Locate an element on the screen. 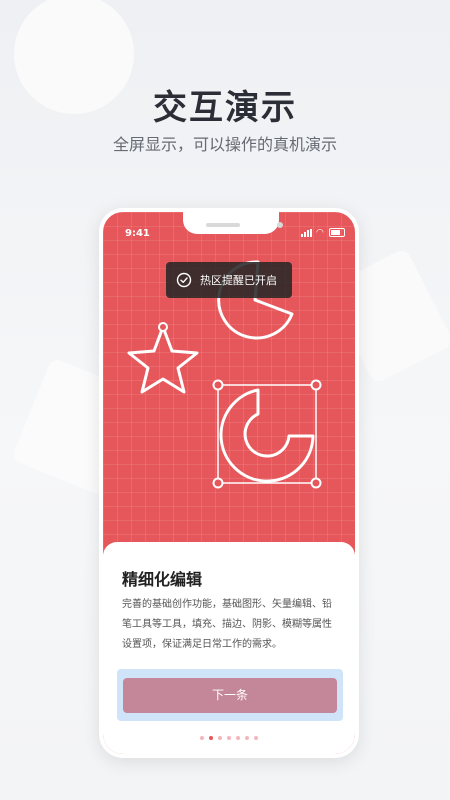 Image resolution: width=450 pixels, height=800 pixels. next-button: 下一条 is located at coordinates (230, 695).